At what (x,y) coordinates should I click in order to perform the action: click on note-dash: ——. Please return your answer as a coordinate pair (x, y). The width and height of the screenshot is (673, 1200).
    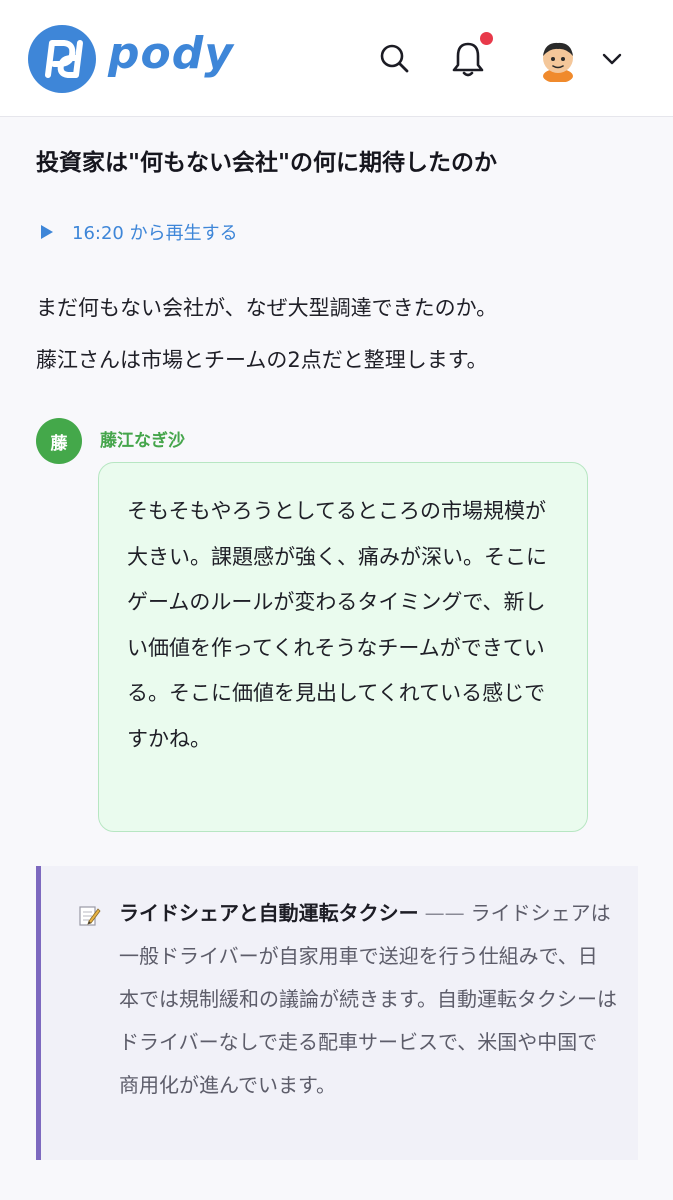
    Looking at the image, I should click on (444, 913).